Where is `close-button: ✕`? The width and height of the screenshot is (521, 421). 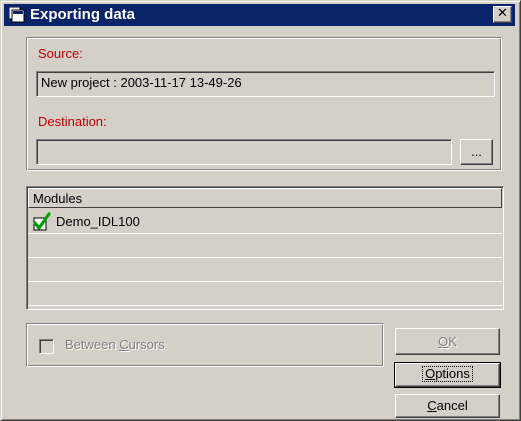
close-button: ✕ is located at coordinates (502, 14).